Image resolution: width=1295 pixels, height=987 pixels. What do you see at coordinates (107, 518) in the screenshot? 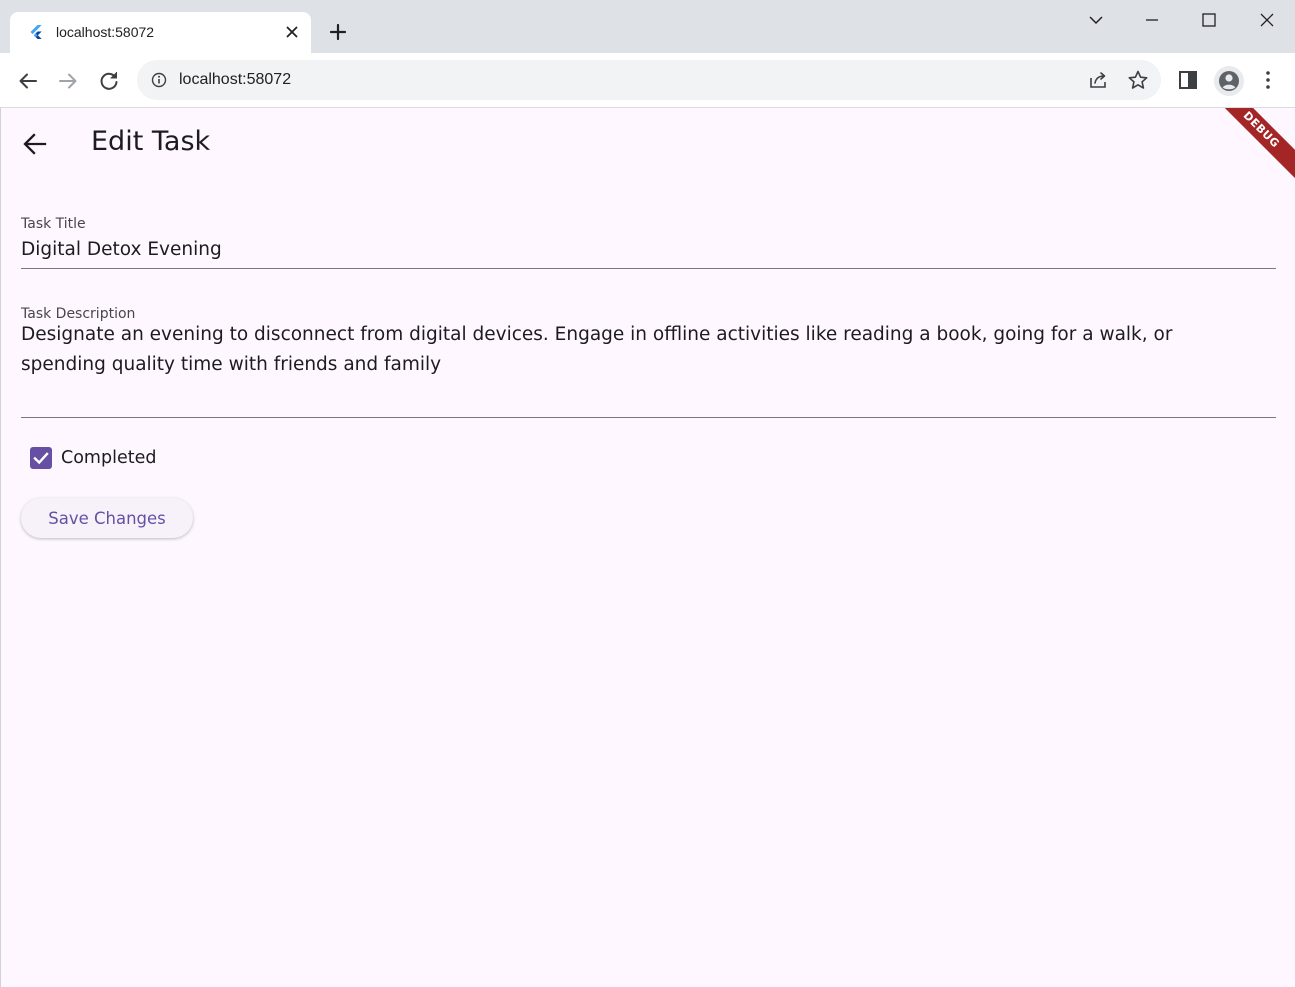
I see `save-changes-button: Save Changes` at bounding box center [107, 518].